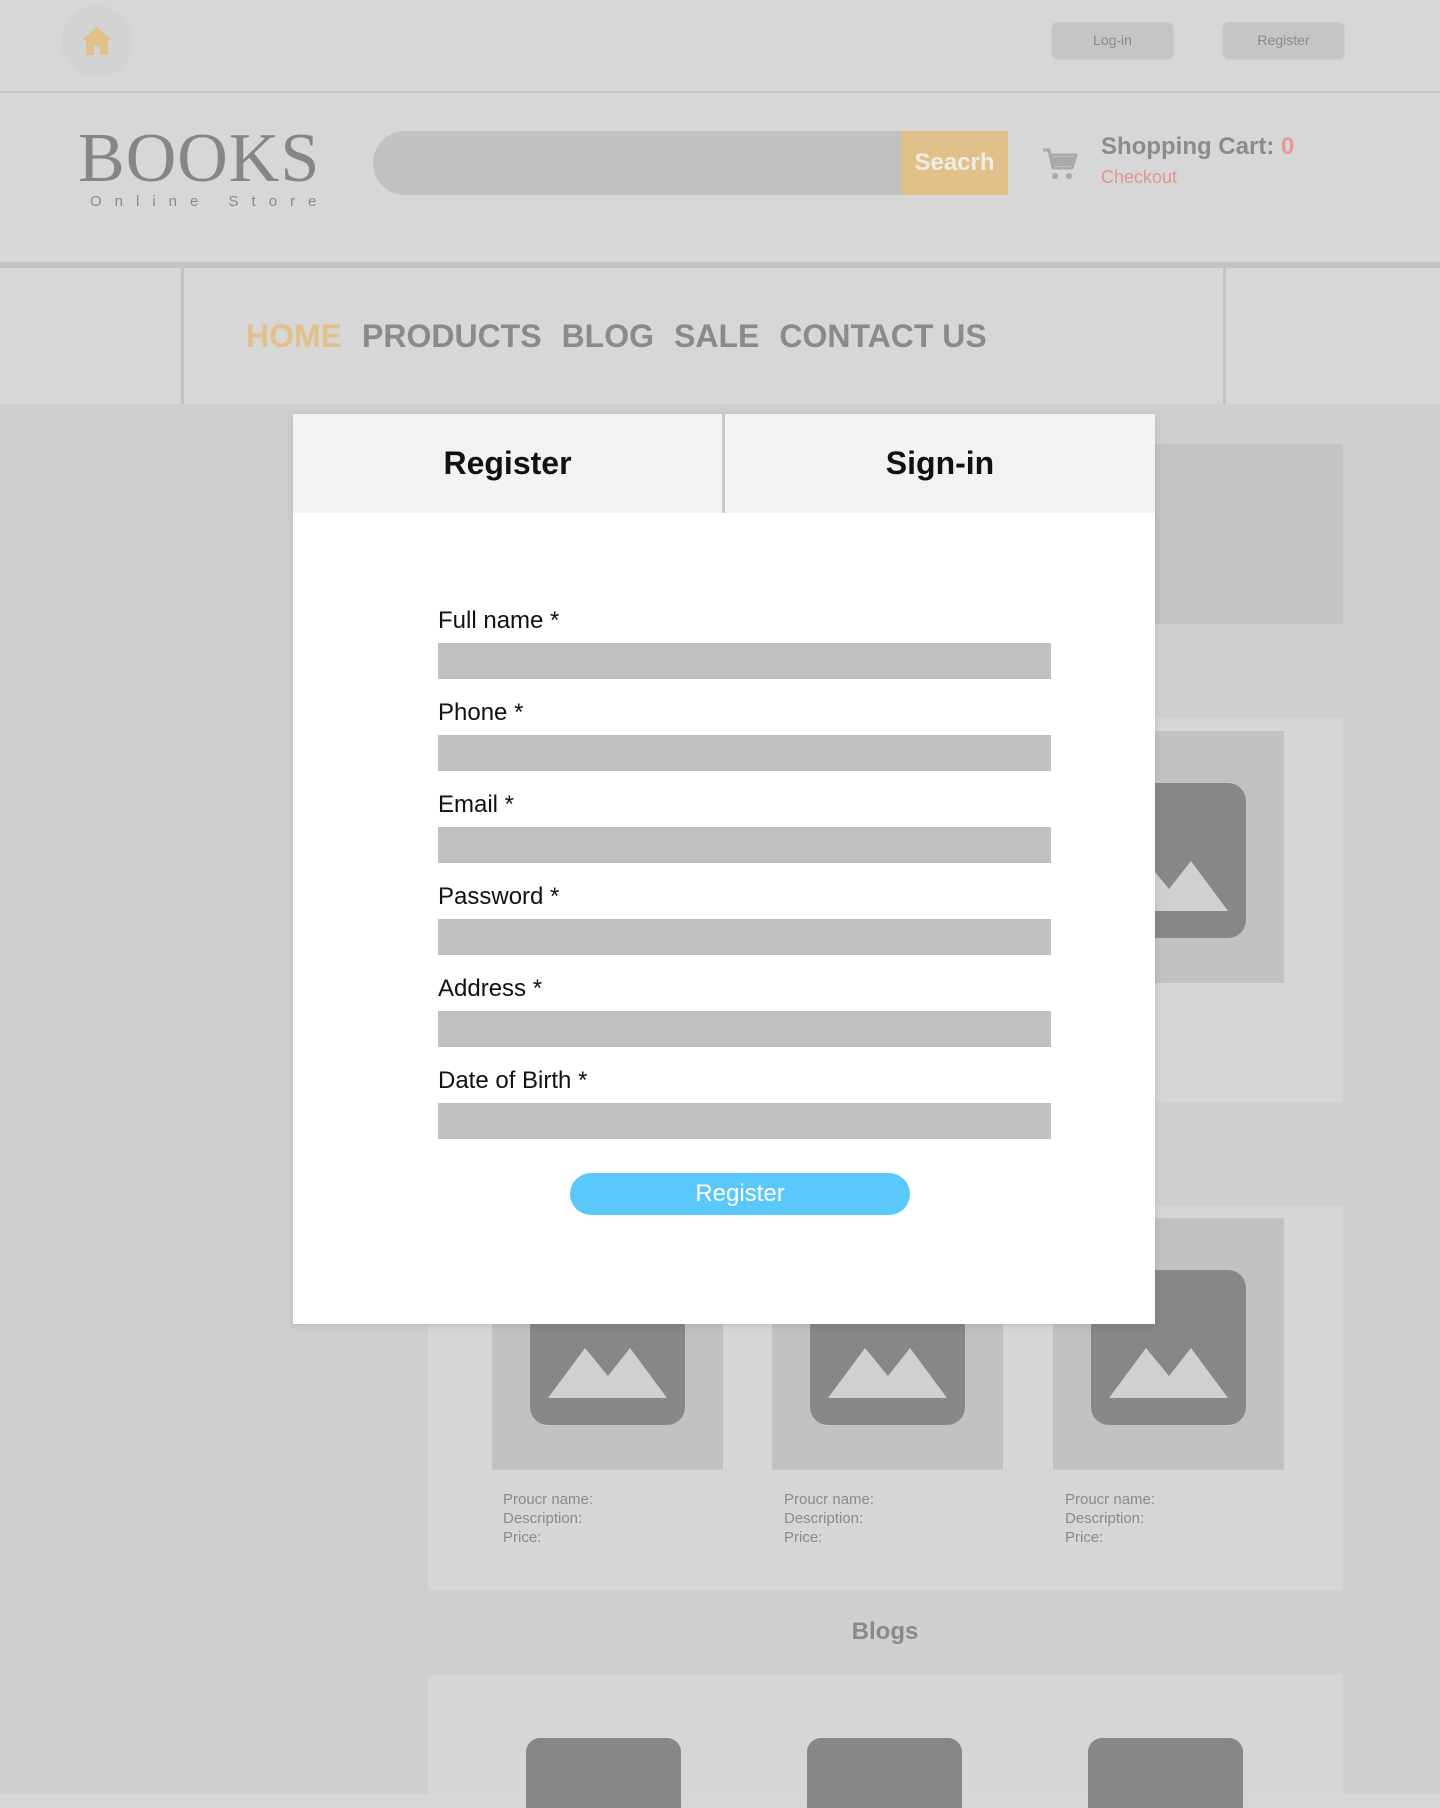 The image size is (1440, 1808). I want to click on nav-item-sale: SALE, so click(716, 336).